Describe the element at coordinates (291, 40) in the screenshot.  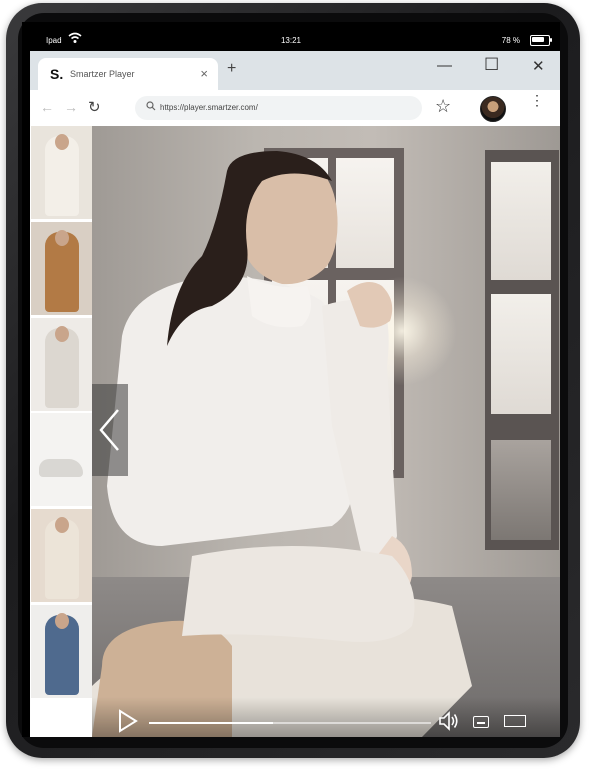
I see `clock: 13:21` at that location.